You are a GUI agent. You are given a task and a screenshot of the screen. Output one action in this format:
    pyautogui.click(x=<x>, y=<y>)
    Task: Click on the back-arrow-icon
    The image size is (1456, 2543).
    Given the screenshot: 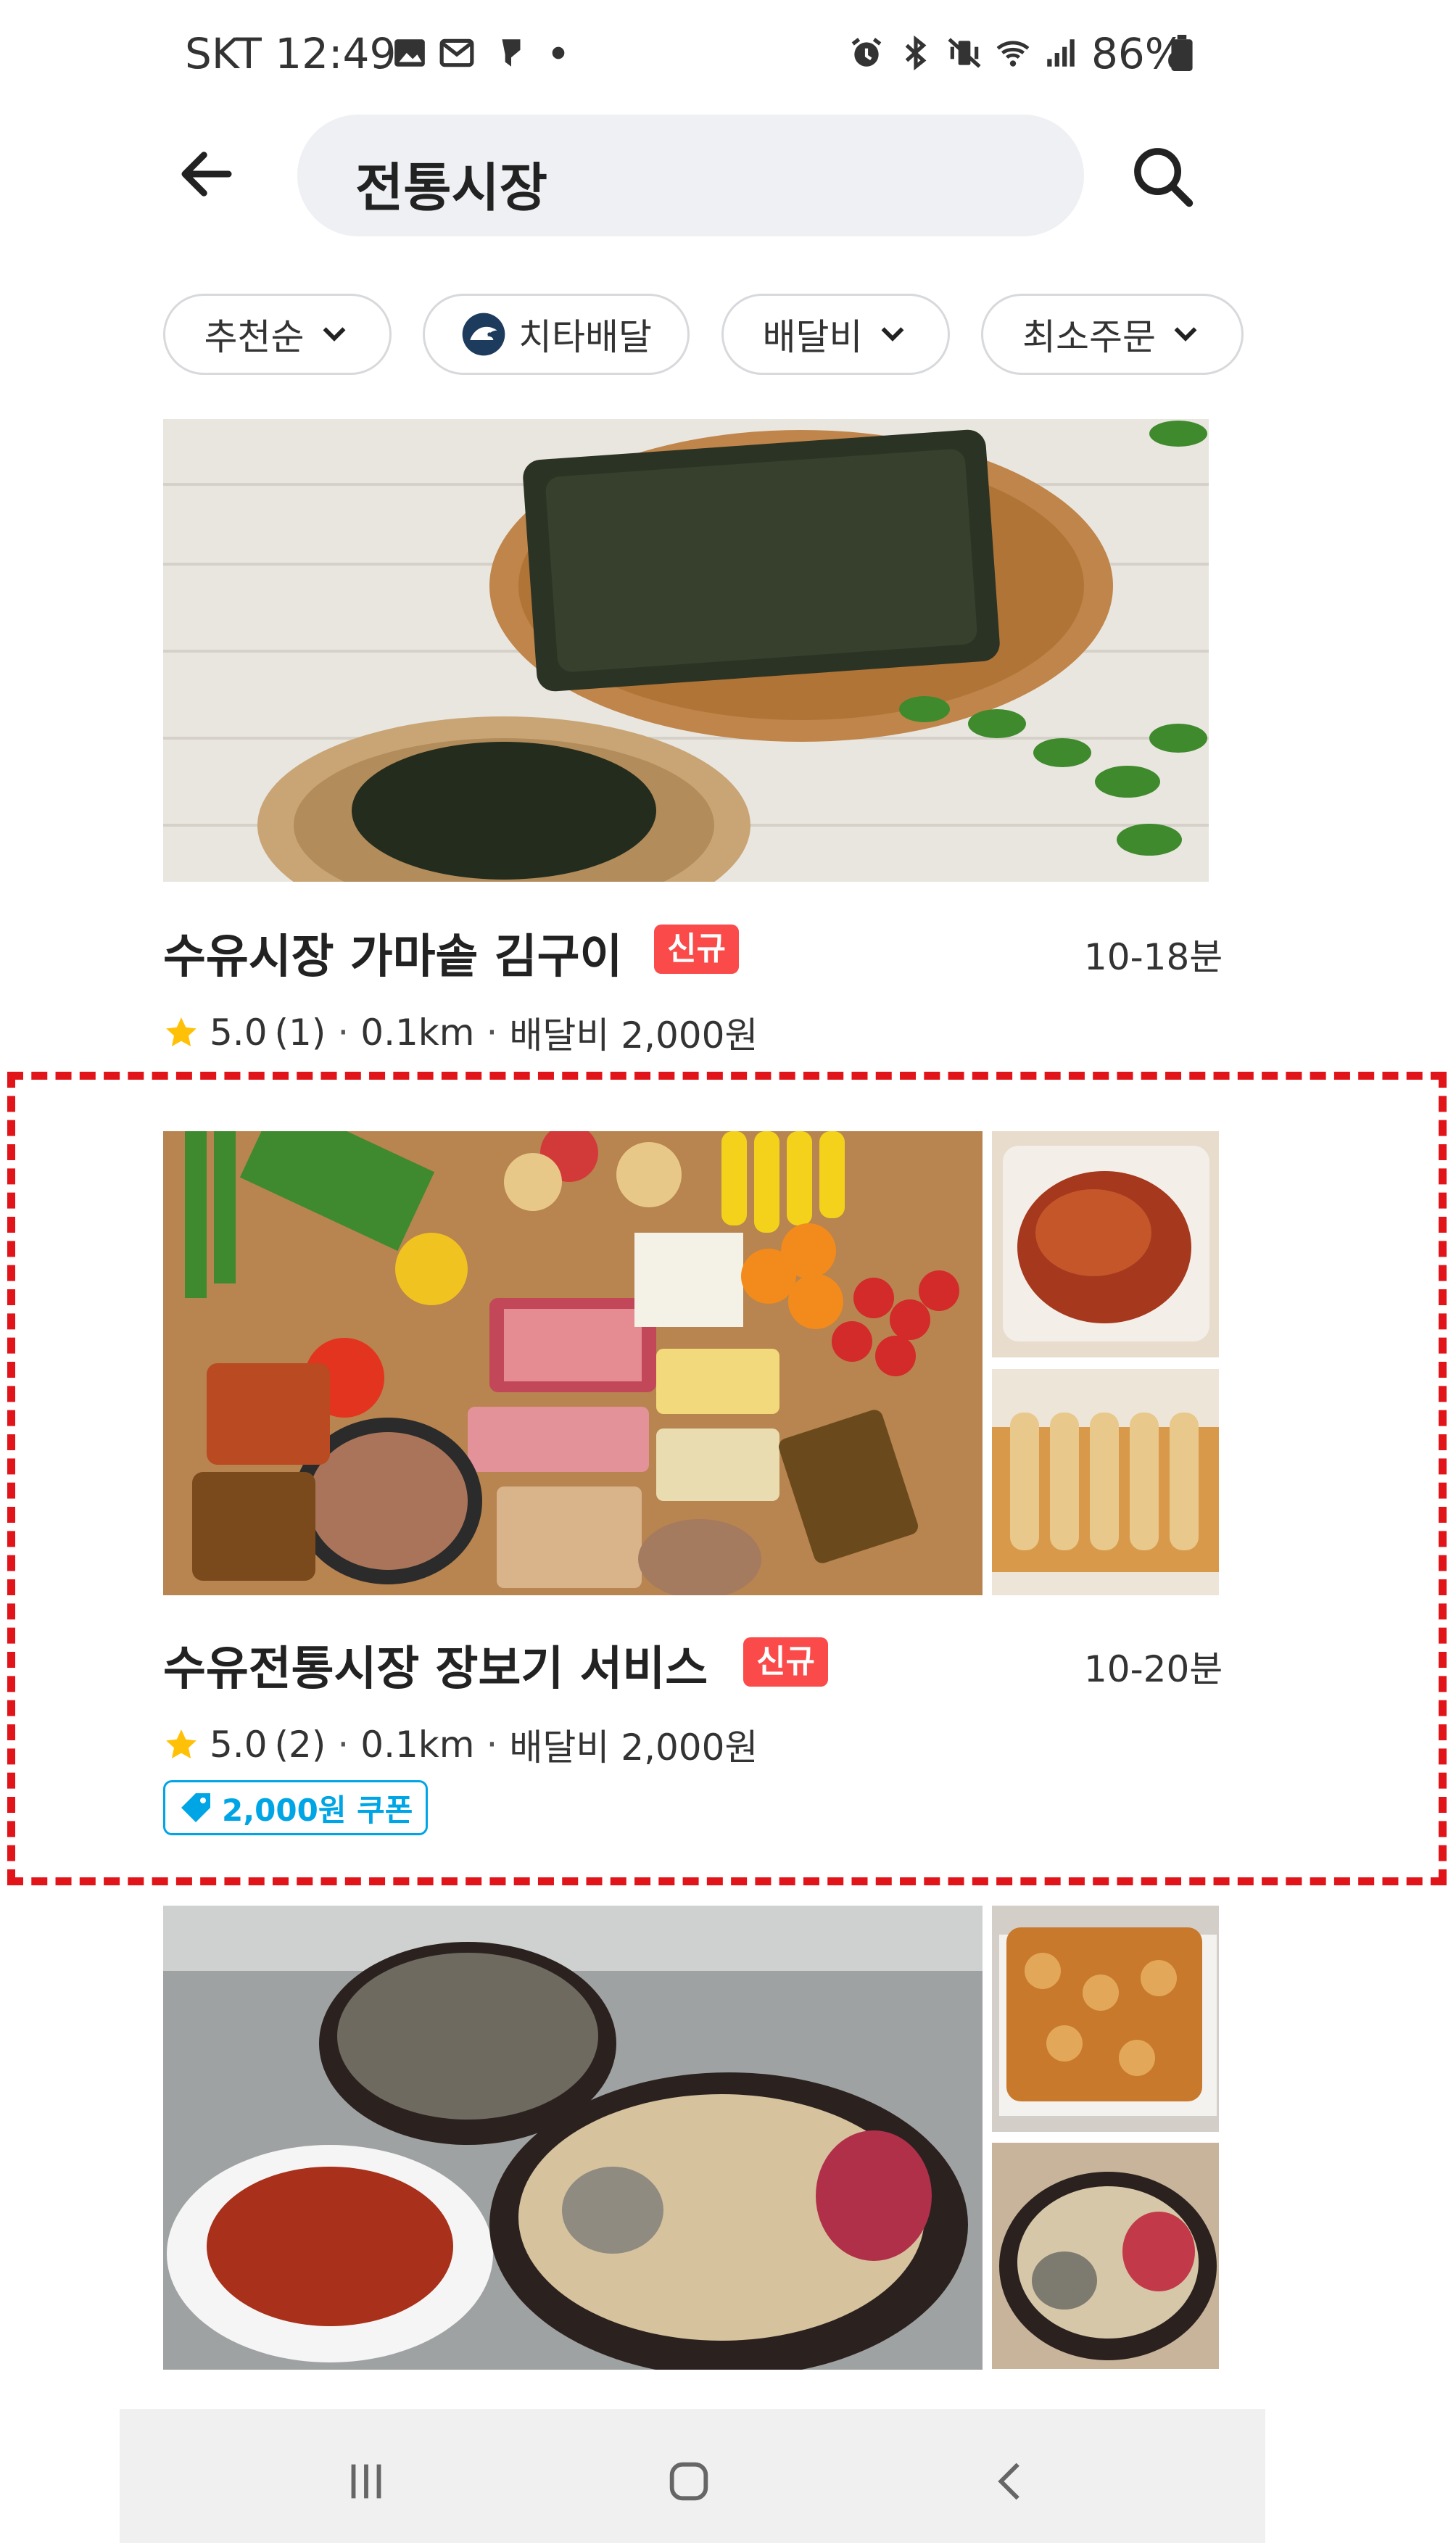 What is the action you would take?
    pyautogui.click(x=206, y=174)
    